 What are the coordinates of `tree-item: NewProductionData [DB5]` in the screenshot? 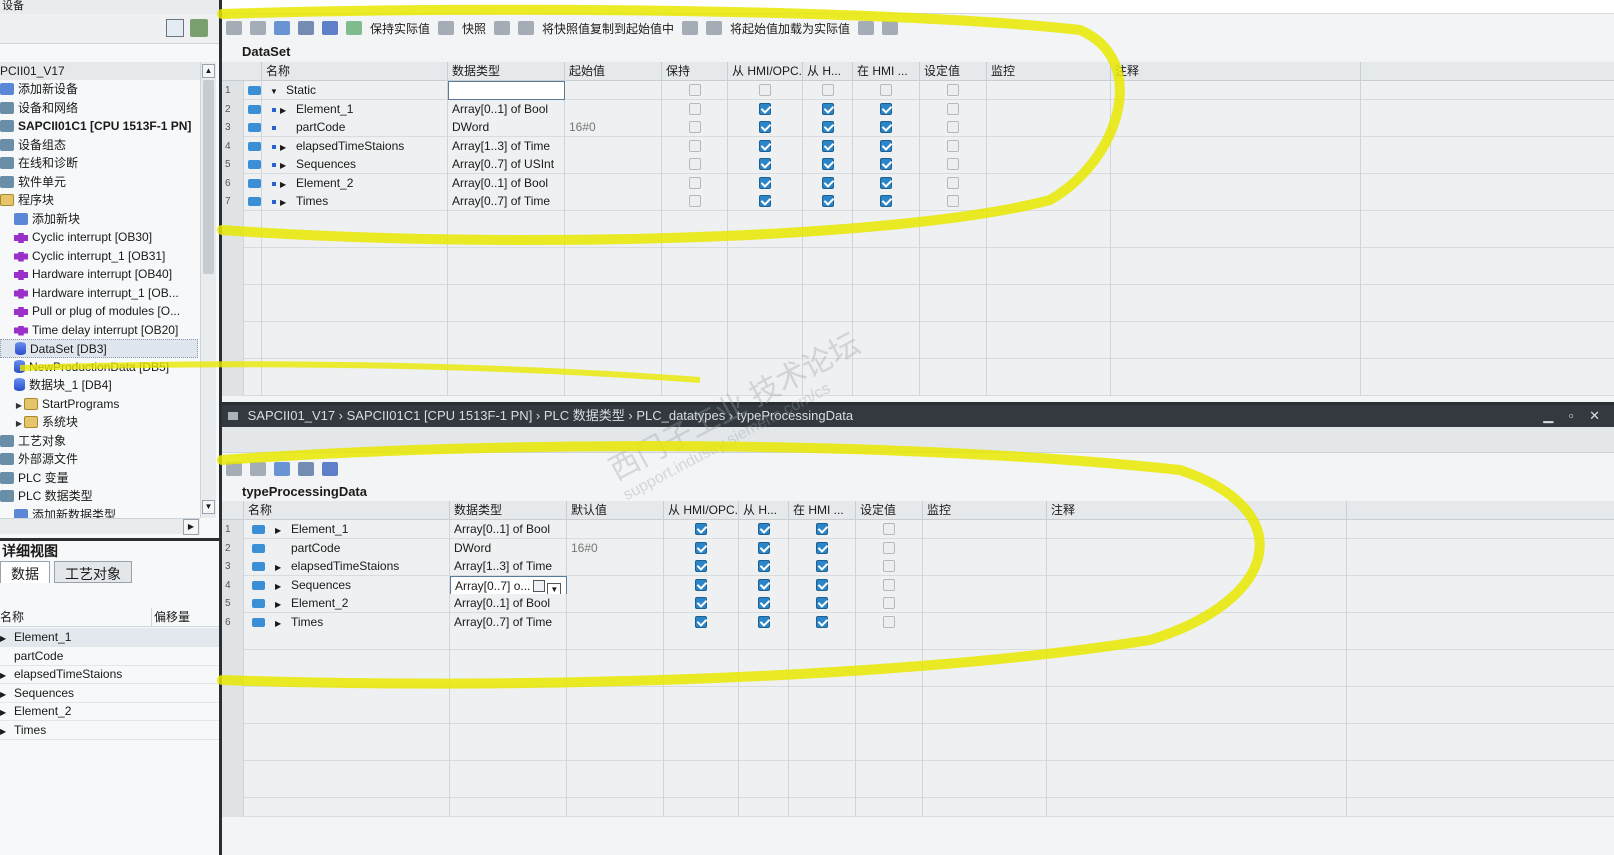 It's located at (99, 367).